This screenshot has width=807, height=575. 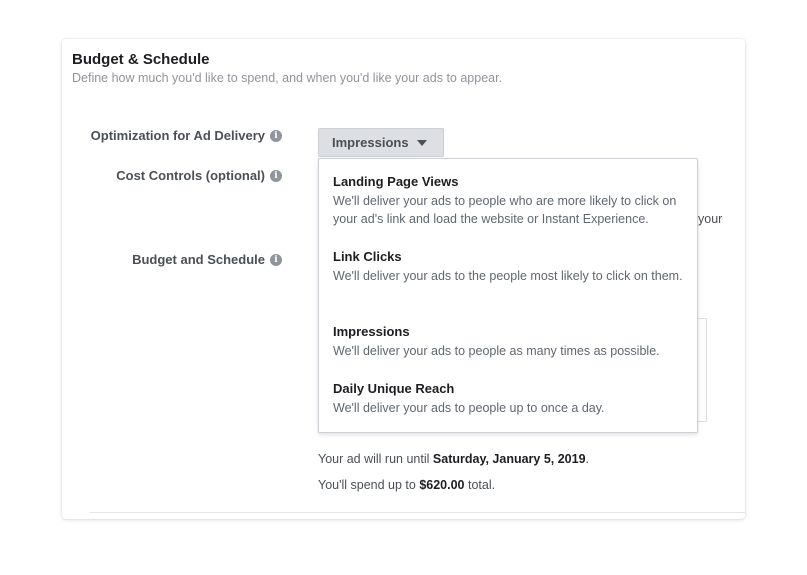 What do you see at coordinates (417, 512) in the screenshot?
I see `section-divider` at bounding box center [417, 512].